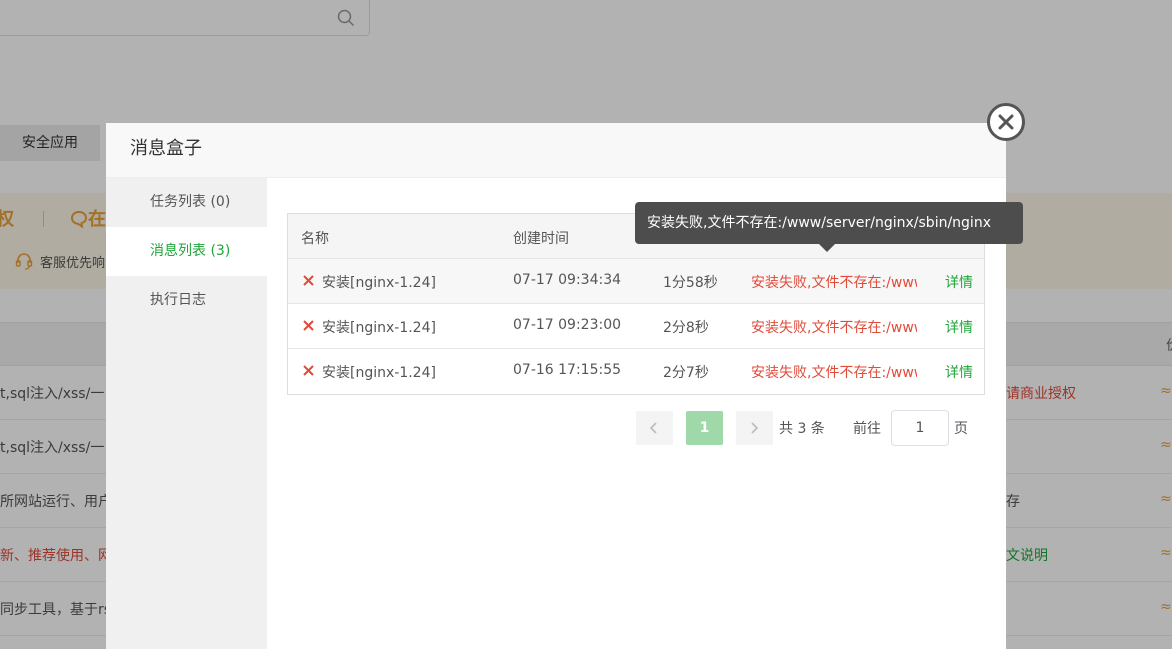 Image resolution: width=1172 pixels, height=649 pixels. I want to click on chevron-right-icon, so click(755, 428).